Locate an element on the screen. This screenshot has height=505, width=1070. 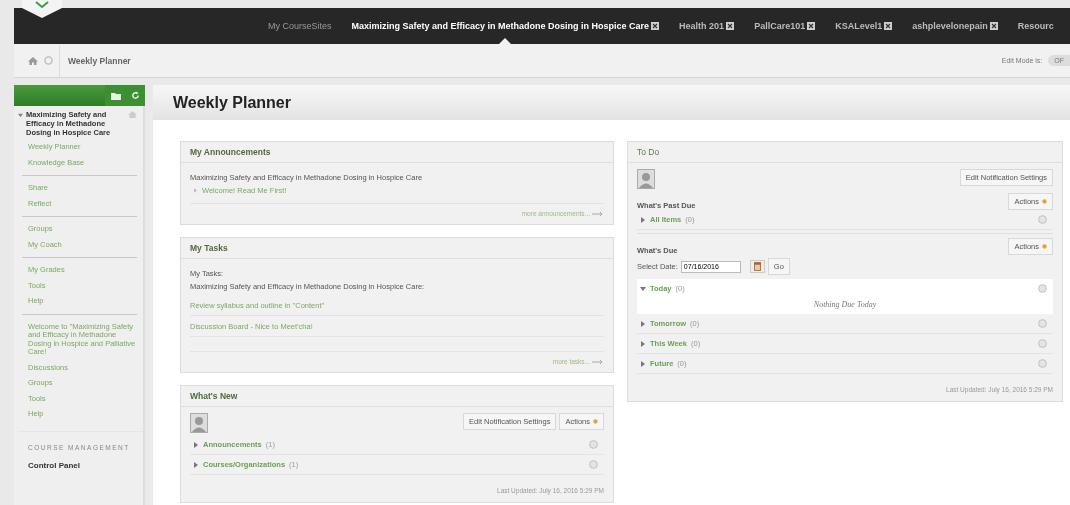
folder-icon is located at coordinates (115, 95).